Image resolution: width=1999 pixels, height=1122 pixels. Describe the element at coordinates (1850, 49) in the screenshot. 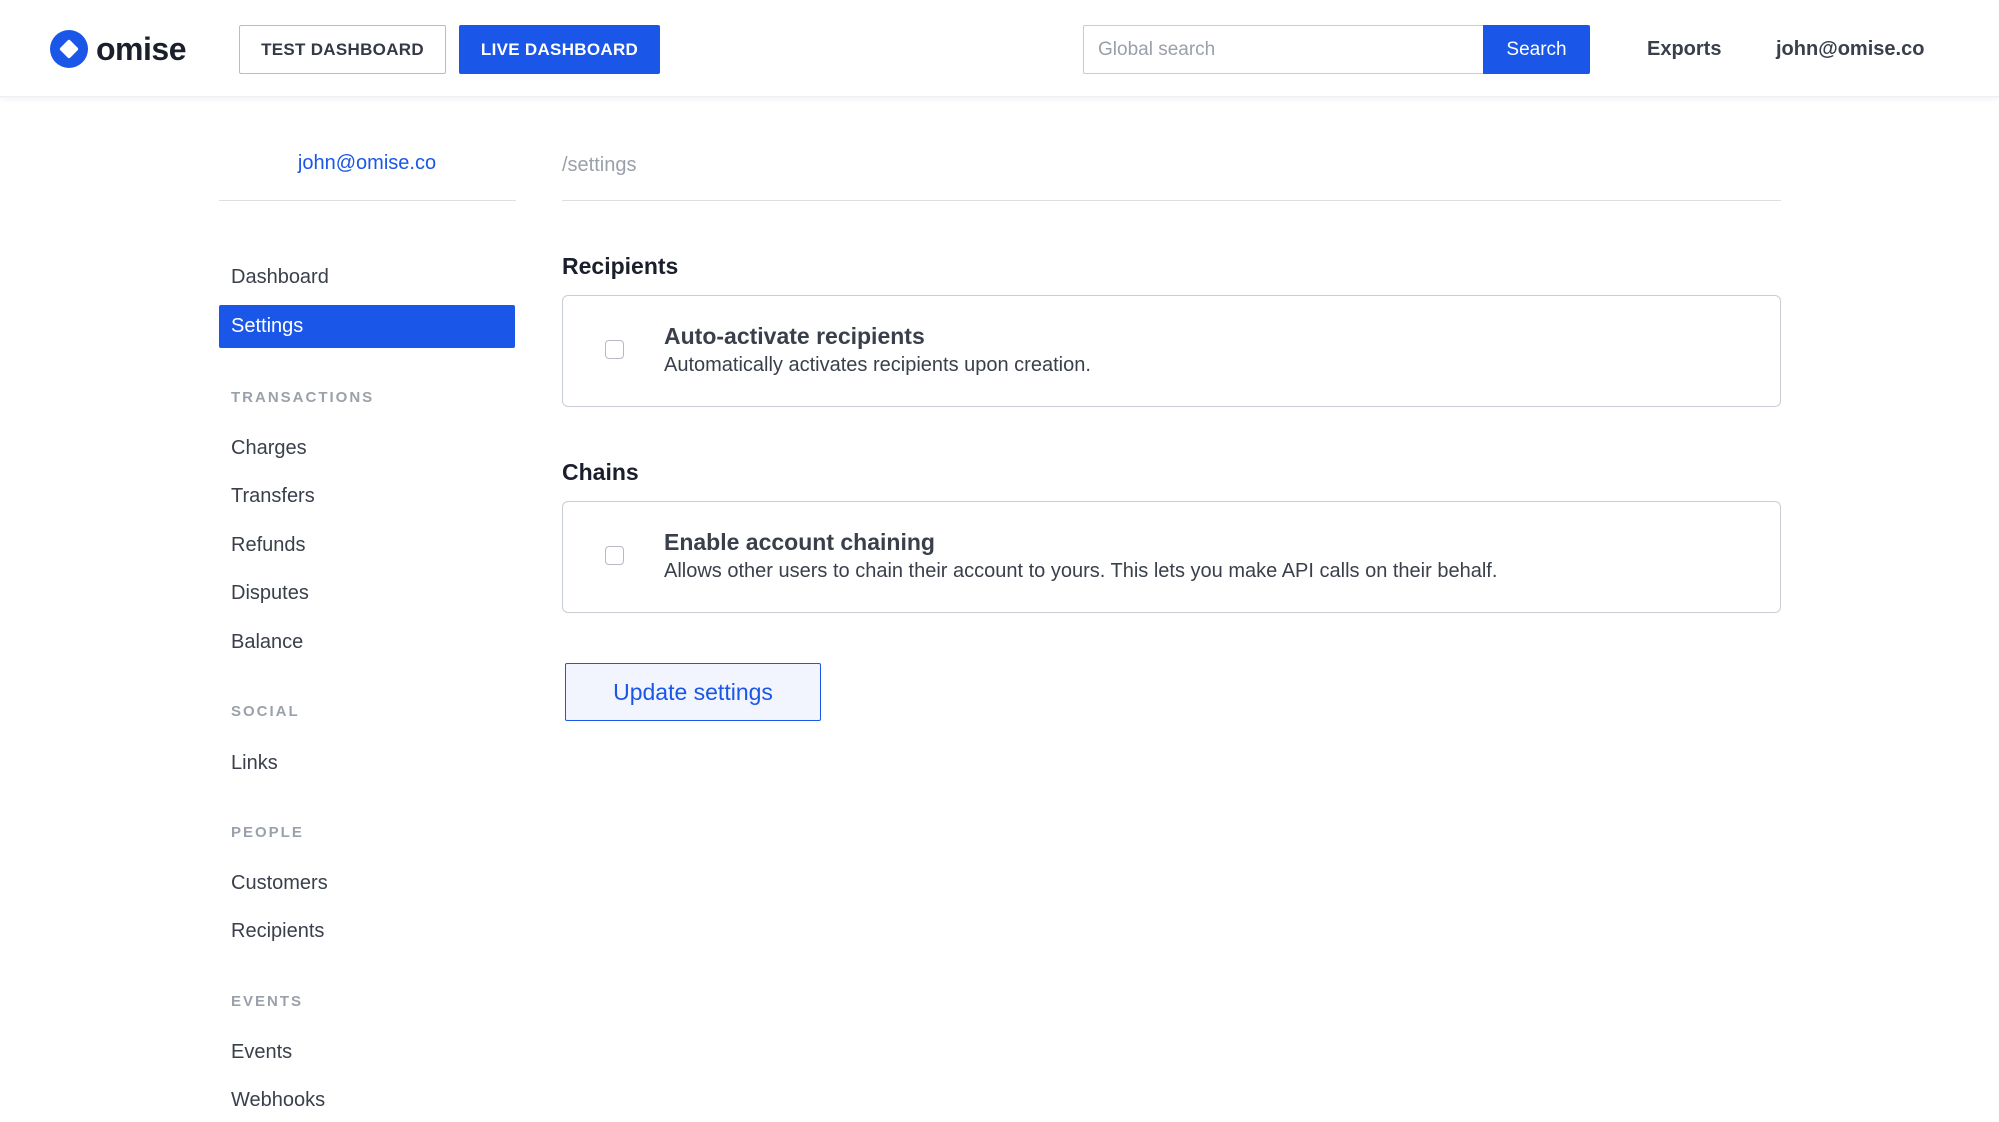

I see `user-menu: john@omise.co` at that location.